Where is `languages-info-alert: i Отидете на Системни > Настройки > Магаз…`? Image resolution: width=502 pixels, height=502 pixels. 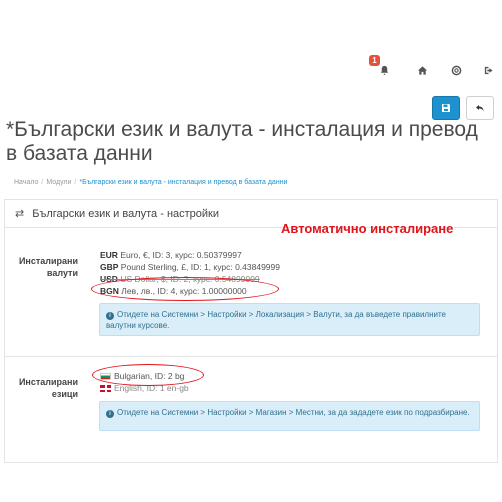
languages-info-alert: i Отидете на Системни > Настройки > Магаз… is located at coordinates (289, 416).